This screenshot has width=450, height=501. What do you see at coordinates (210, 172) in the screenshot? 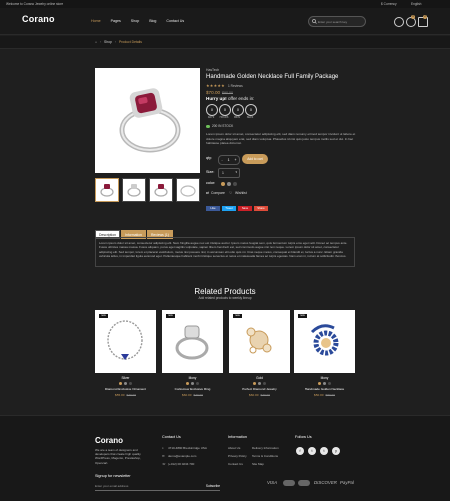
I see `size-label: Size:` at bounding box center [210, 172].